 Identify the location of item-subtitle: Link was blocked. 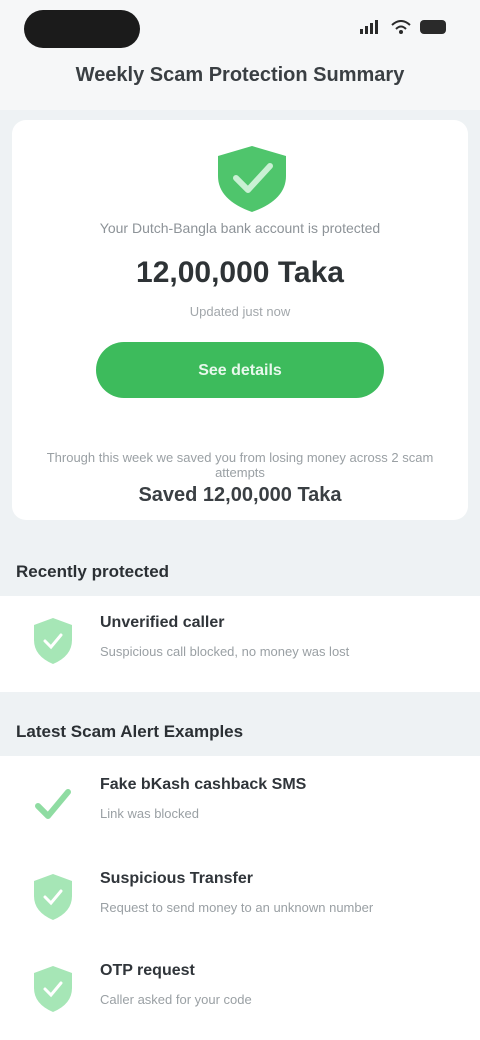
(149, 813).